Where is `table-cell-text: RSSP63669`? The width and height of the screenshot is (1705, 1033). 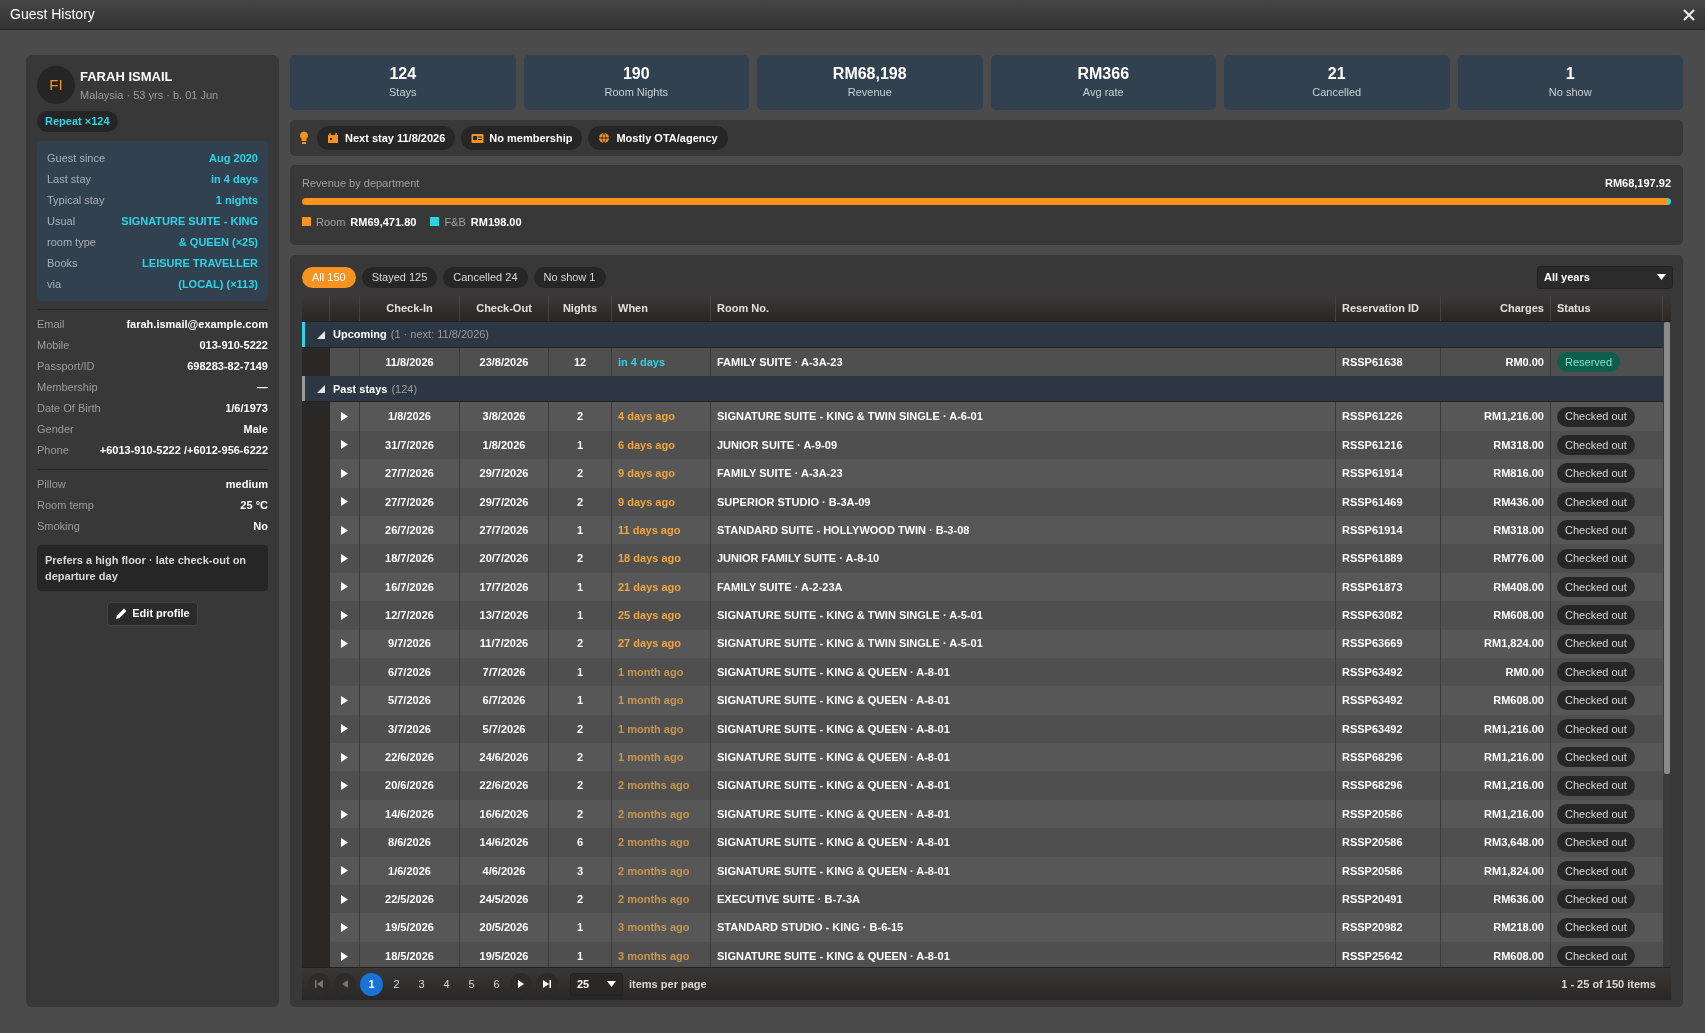 table-cell-text: RSSP63669 is located at coordinates (1372, 644).